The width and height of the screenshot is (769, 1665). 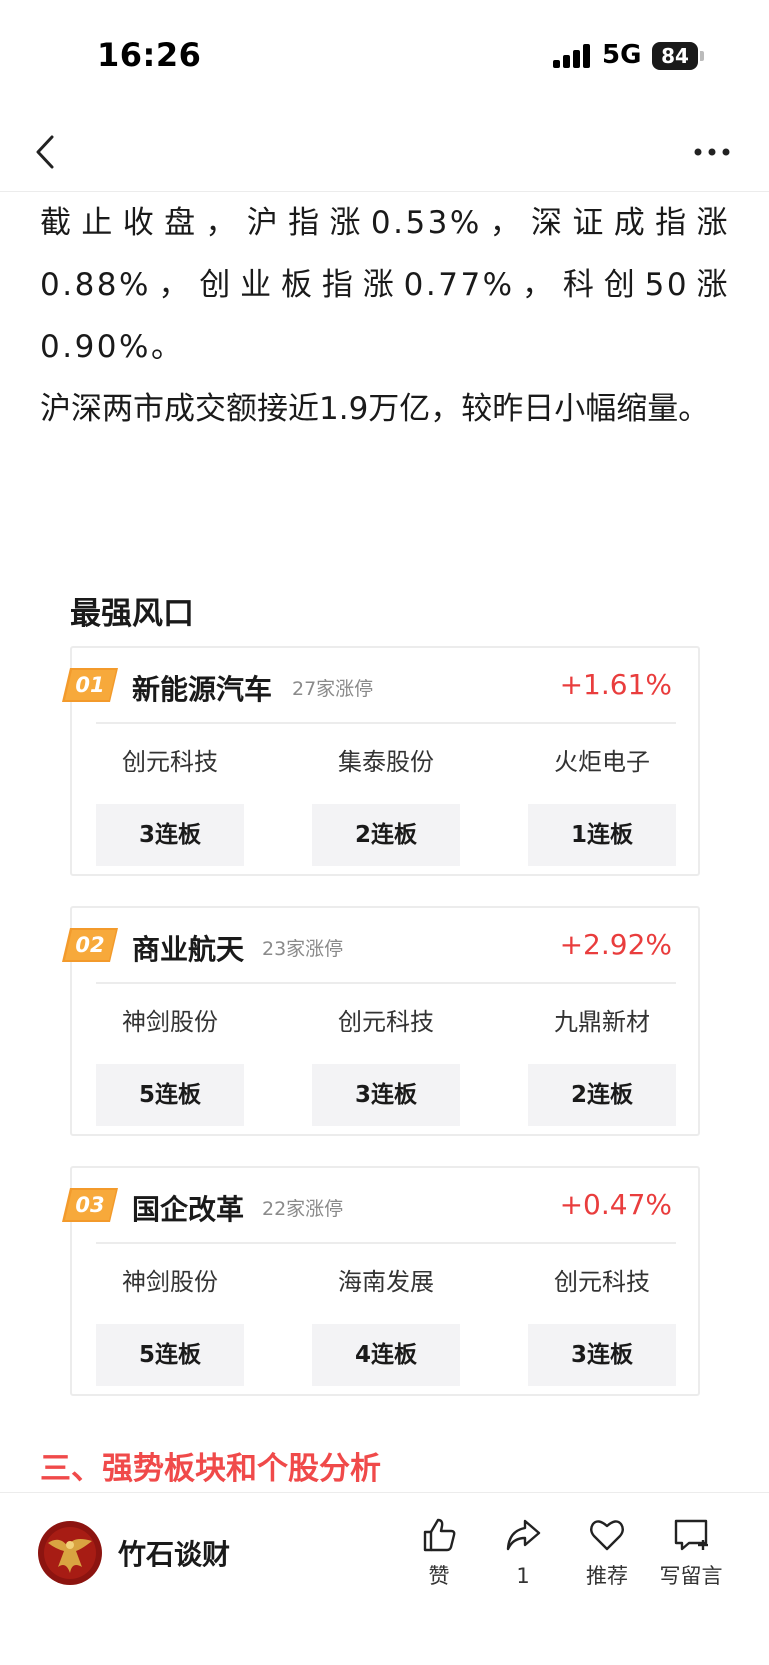 What do you see at coordinates (523, 1553) in the screenshot?
I see `share-button: 1` at bounding box center [523, 1553].